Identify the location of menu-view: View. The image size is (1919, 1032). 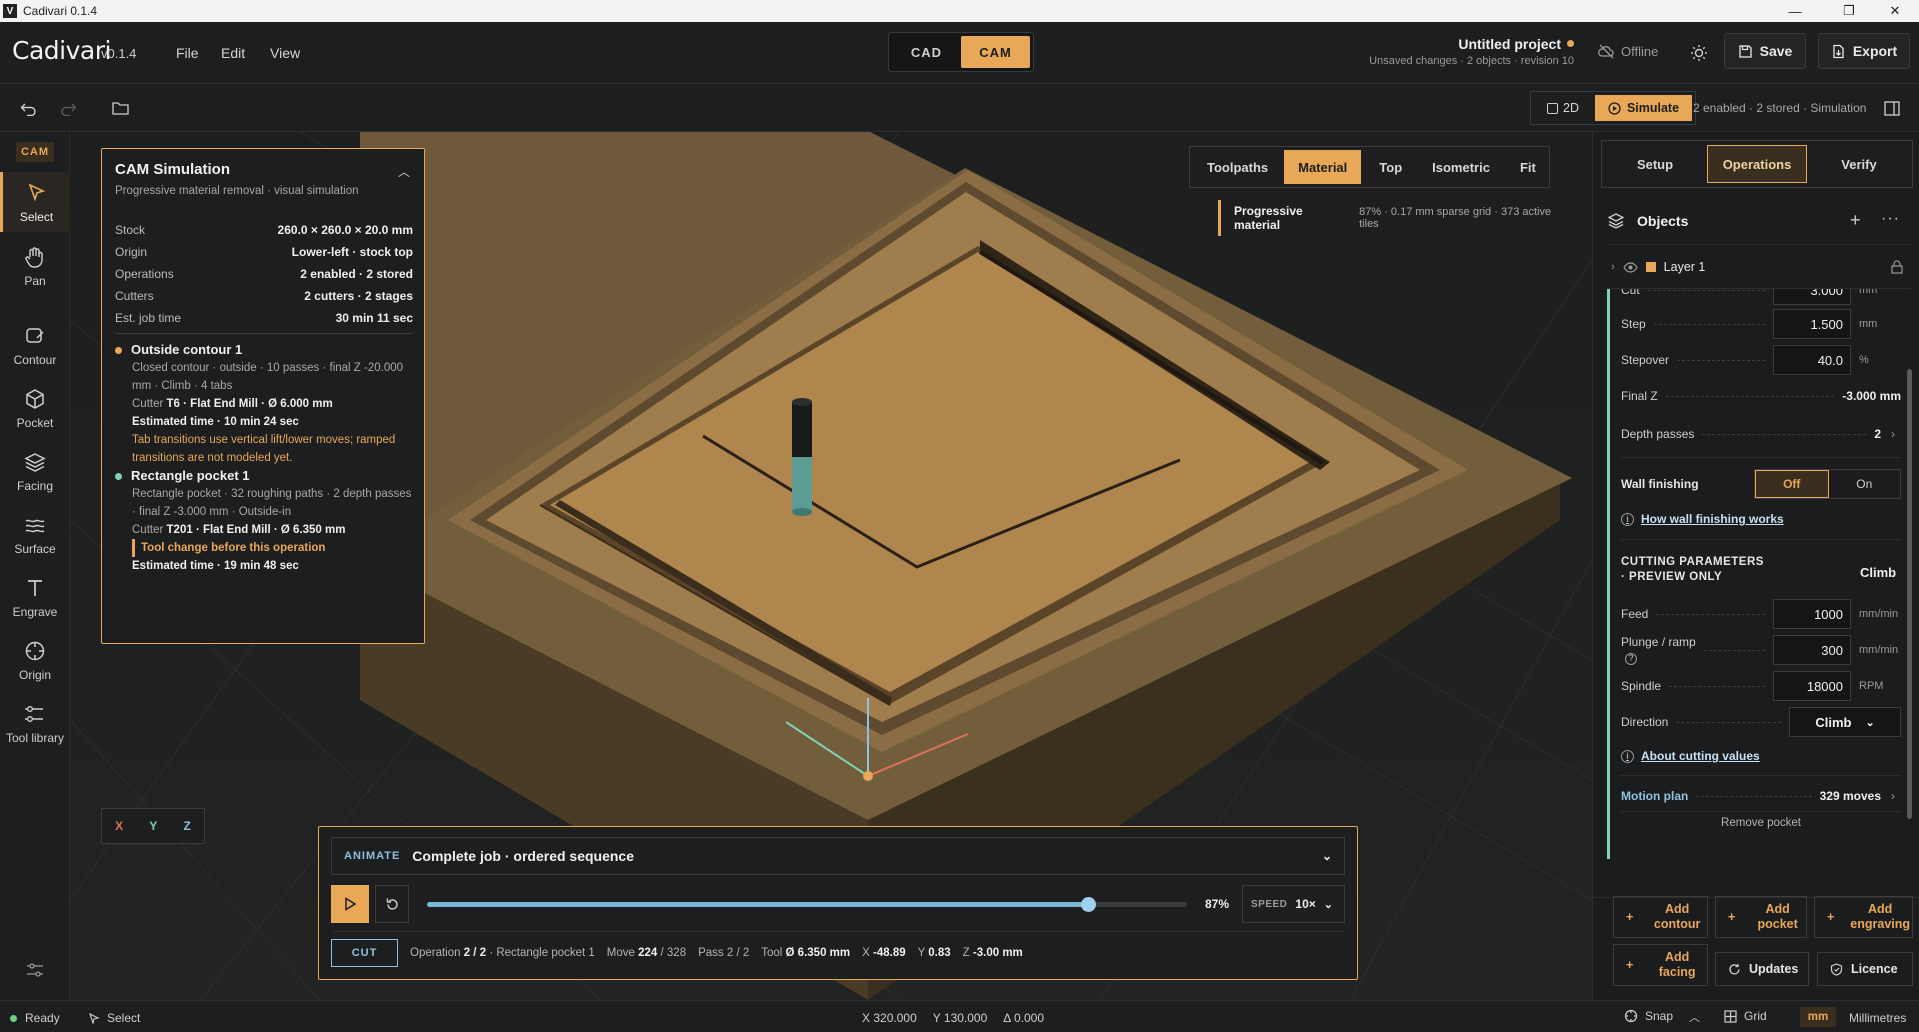
(285, 53).